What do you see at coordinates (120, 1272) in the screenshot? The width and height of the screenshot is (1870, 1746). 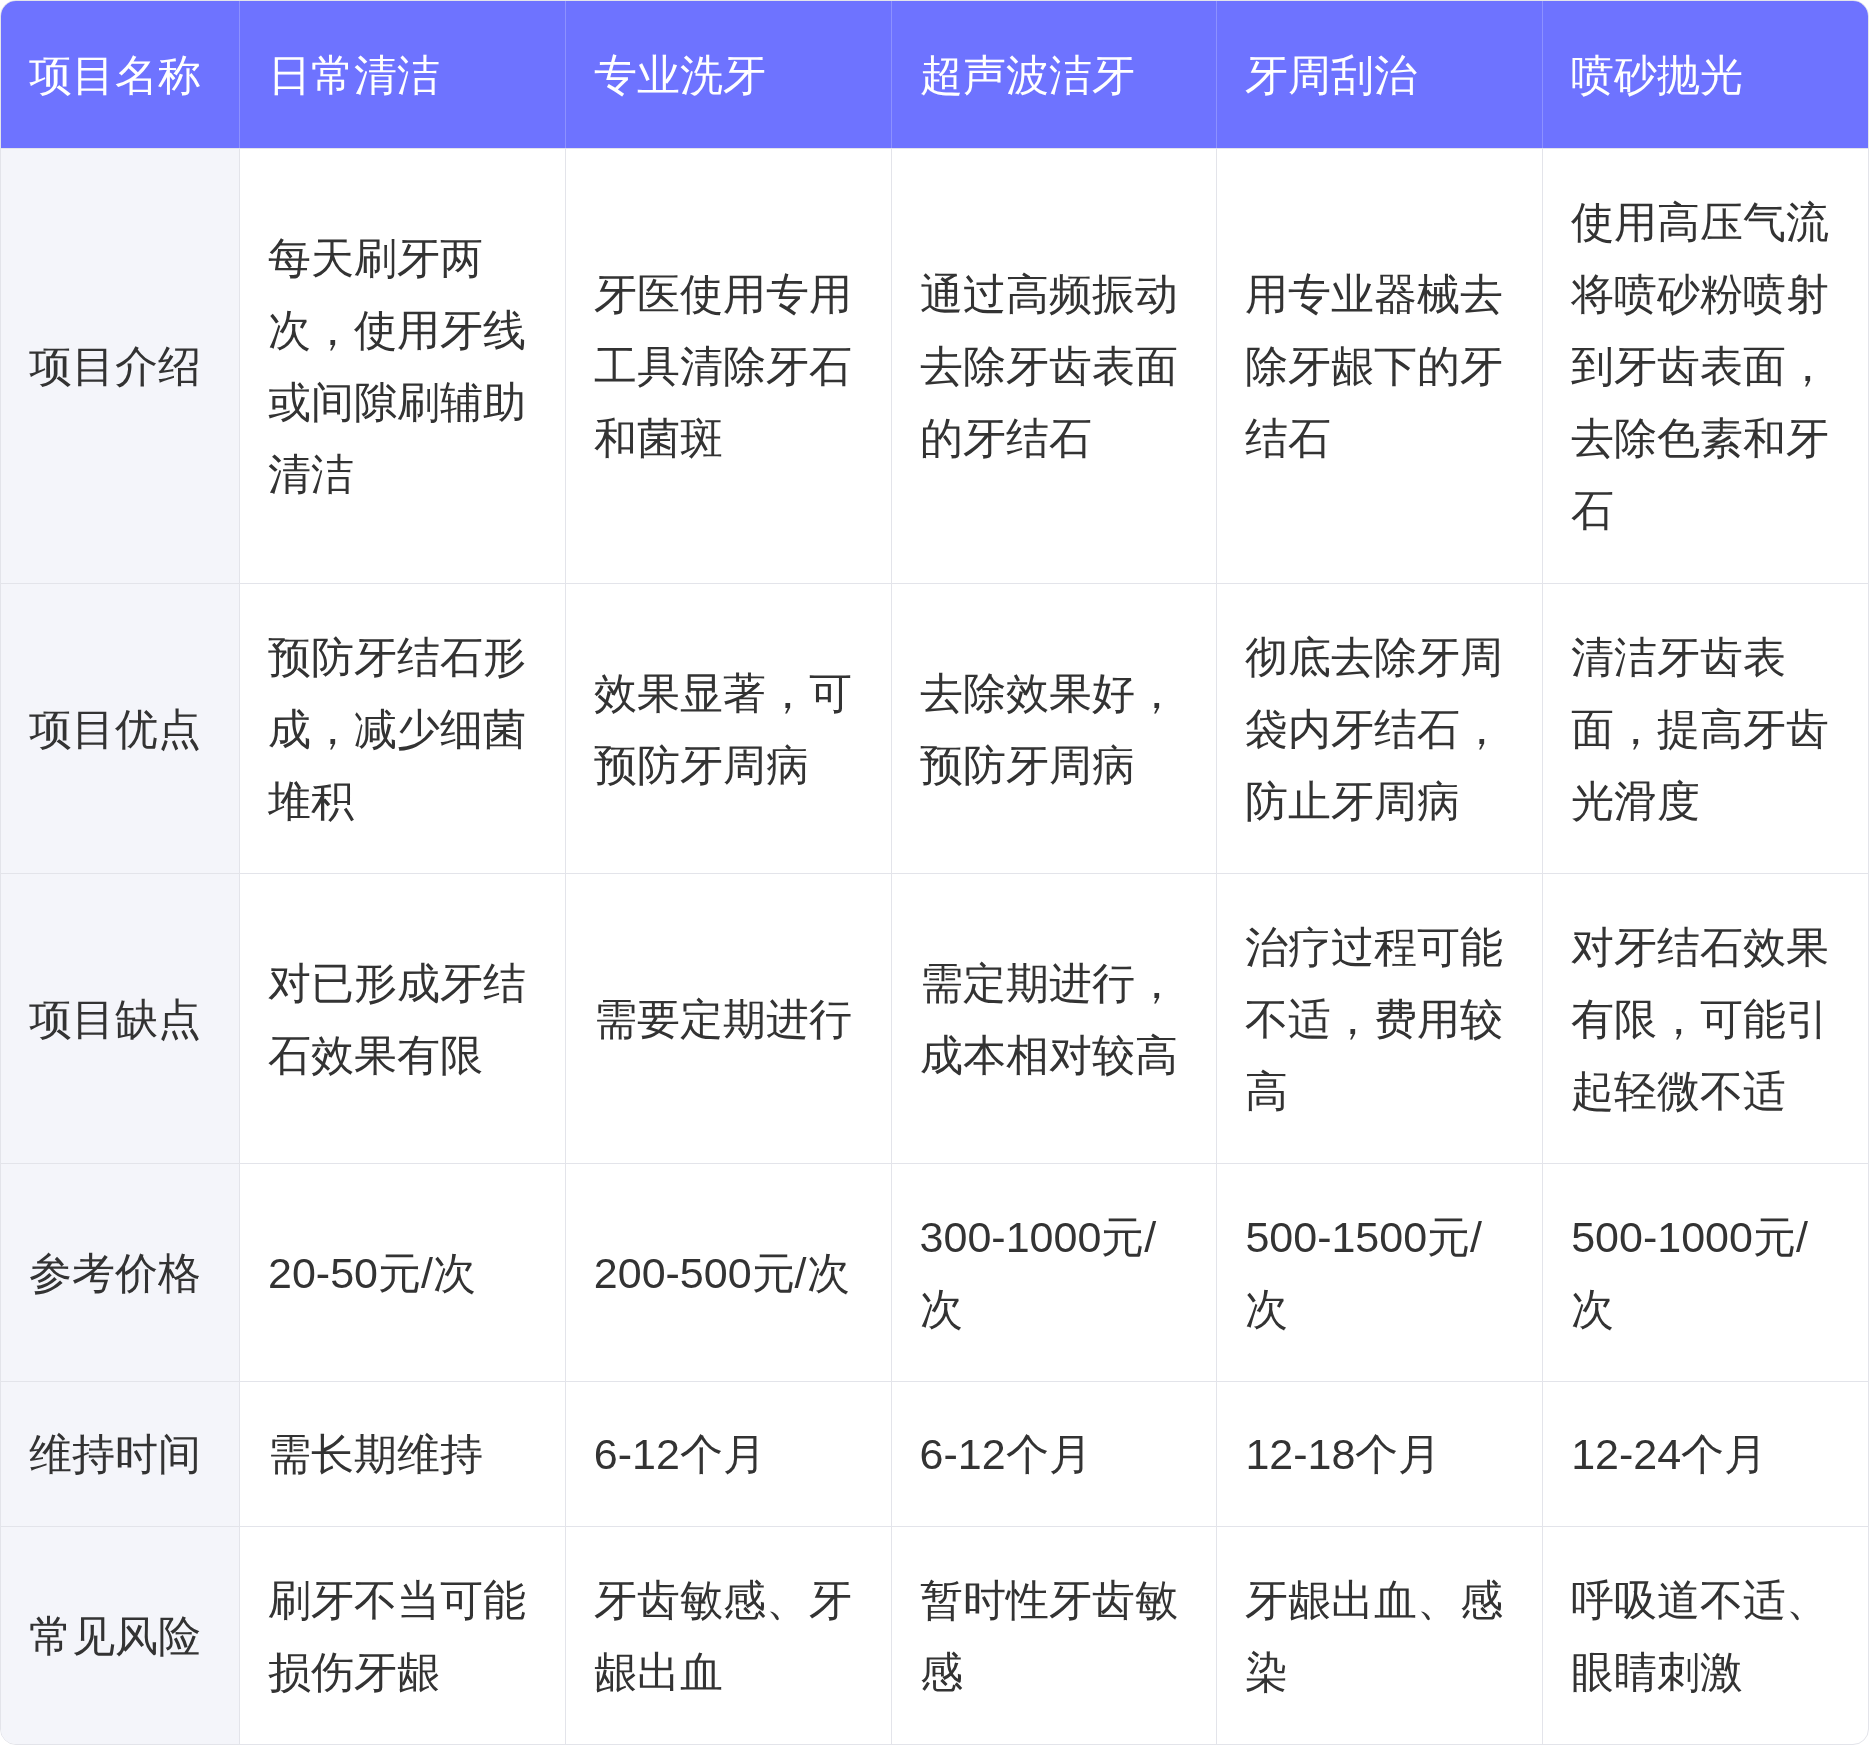 I see `row-header: 参考价格` at bounding box center [120, 1272].